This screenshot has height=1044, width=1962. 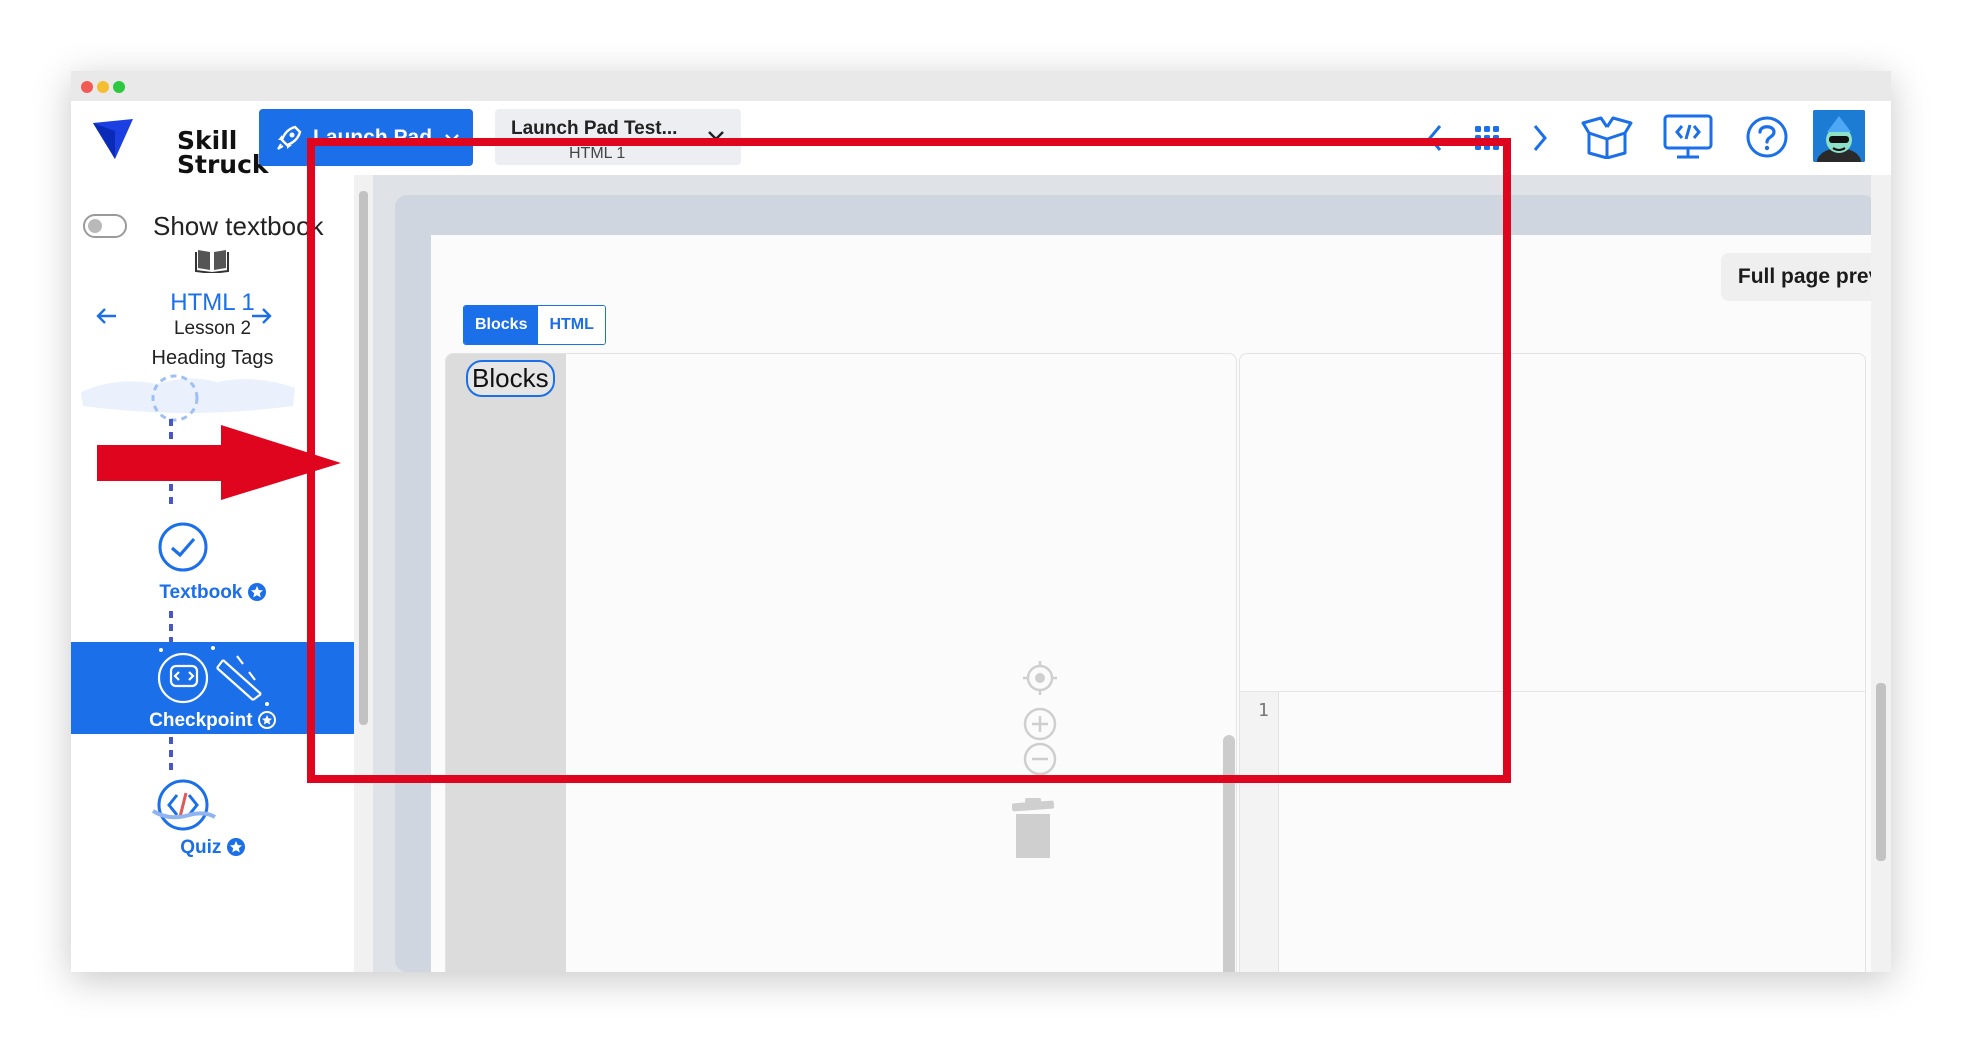 What do you see at coordinates (223, 164) in the screenshot?
I see `brand-name-line2: Struck` at bounding box center [223, 164].